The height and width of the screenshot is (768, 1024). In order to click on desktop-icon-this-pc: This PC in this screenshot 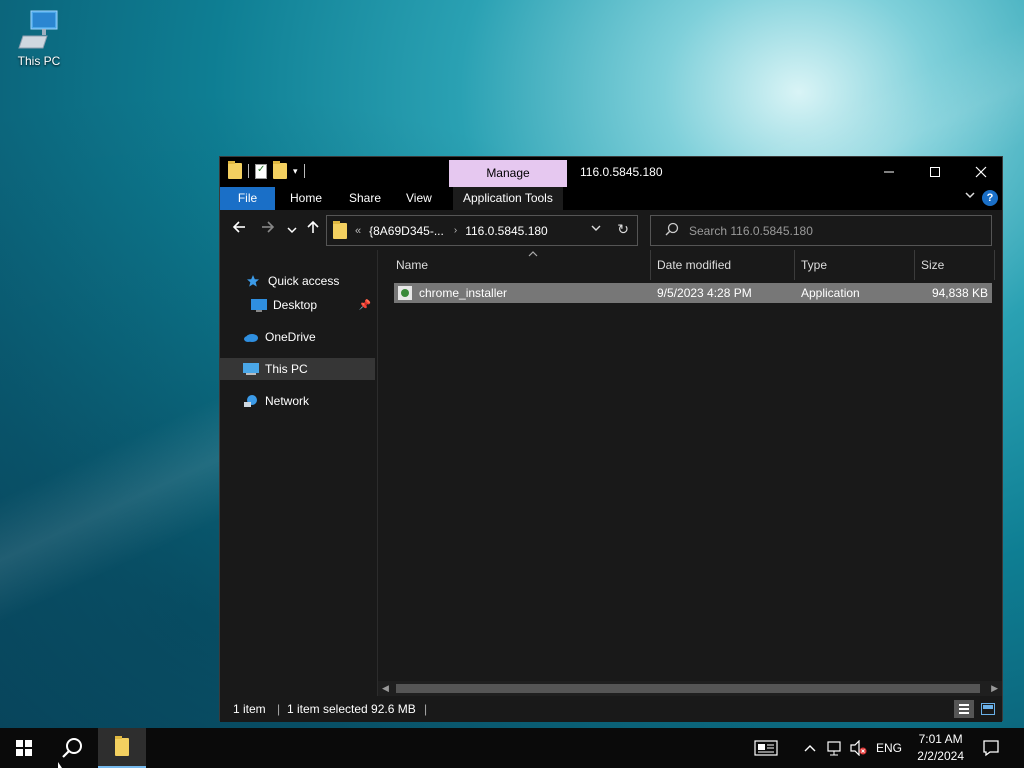, I will do `click(39, 38)`.